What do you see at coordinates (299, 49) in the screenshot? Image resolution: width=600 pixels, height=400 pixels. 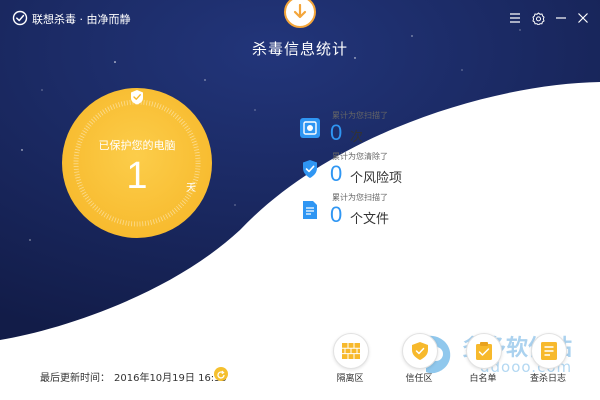 I see `page-title: 杀毒信息统计` at bounding box center [299, 49].